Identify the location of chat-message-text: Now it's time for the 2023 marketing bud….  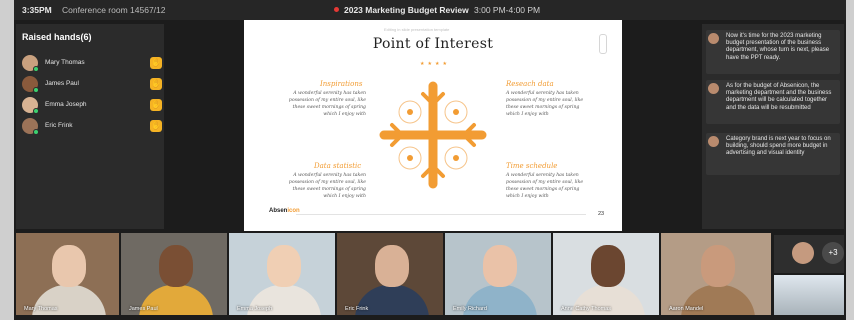
(778, 47).